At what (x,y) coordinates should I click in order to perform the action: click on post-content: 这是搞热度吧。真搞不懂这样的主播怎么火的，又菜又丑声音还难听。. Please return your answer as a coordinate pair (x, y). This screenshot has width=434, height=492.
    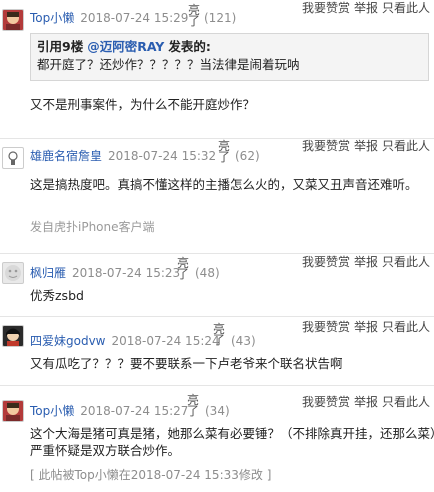
    Looking at the image, I should click on (224, 184).